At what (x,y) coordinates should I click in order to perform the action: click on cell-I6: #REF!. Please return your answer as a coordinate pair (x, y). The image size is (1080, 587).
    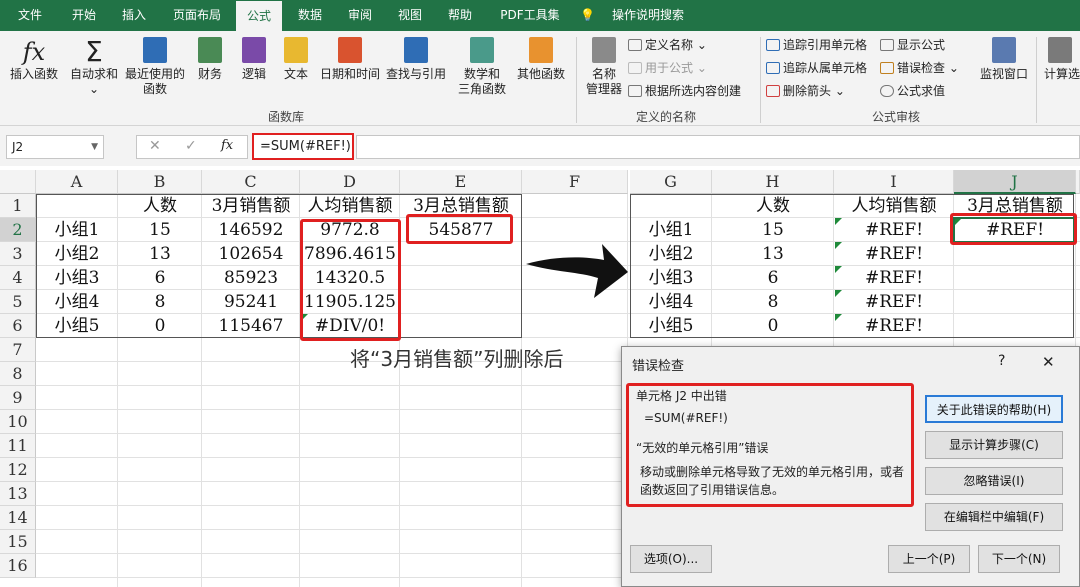
    Looking at the image, I should click on (894, 326).